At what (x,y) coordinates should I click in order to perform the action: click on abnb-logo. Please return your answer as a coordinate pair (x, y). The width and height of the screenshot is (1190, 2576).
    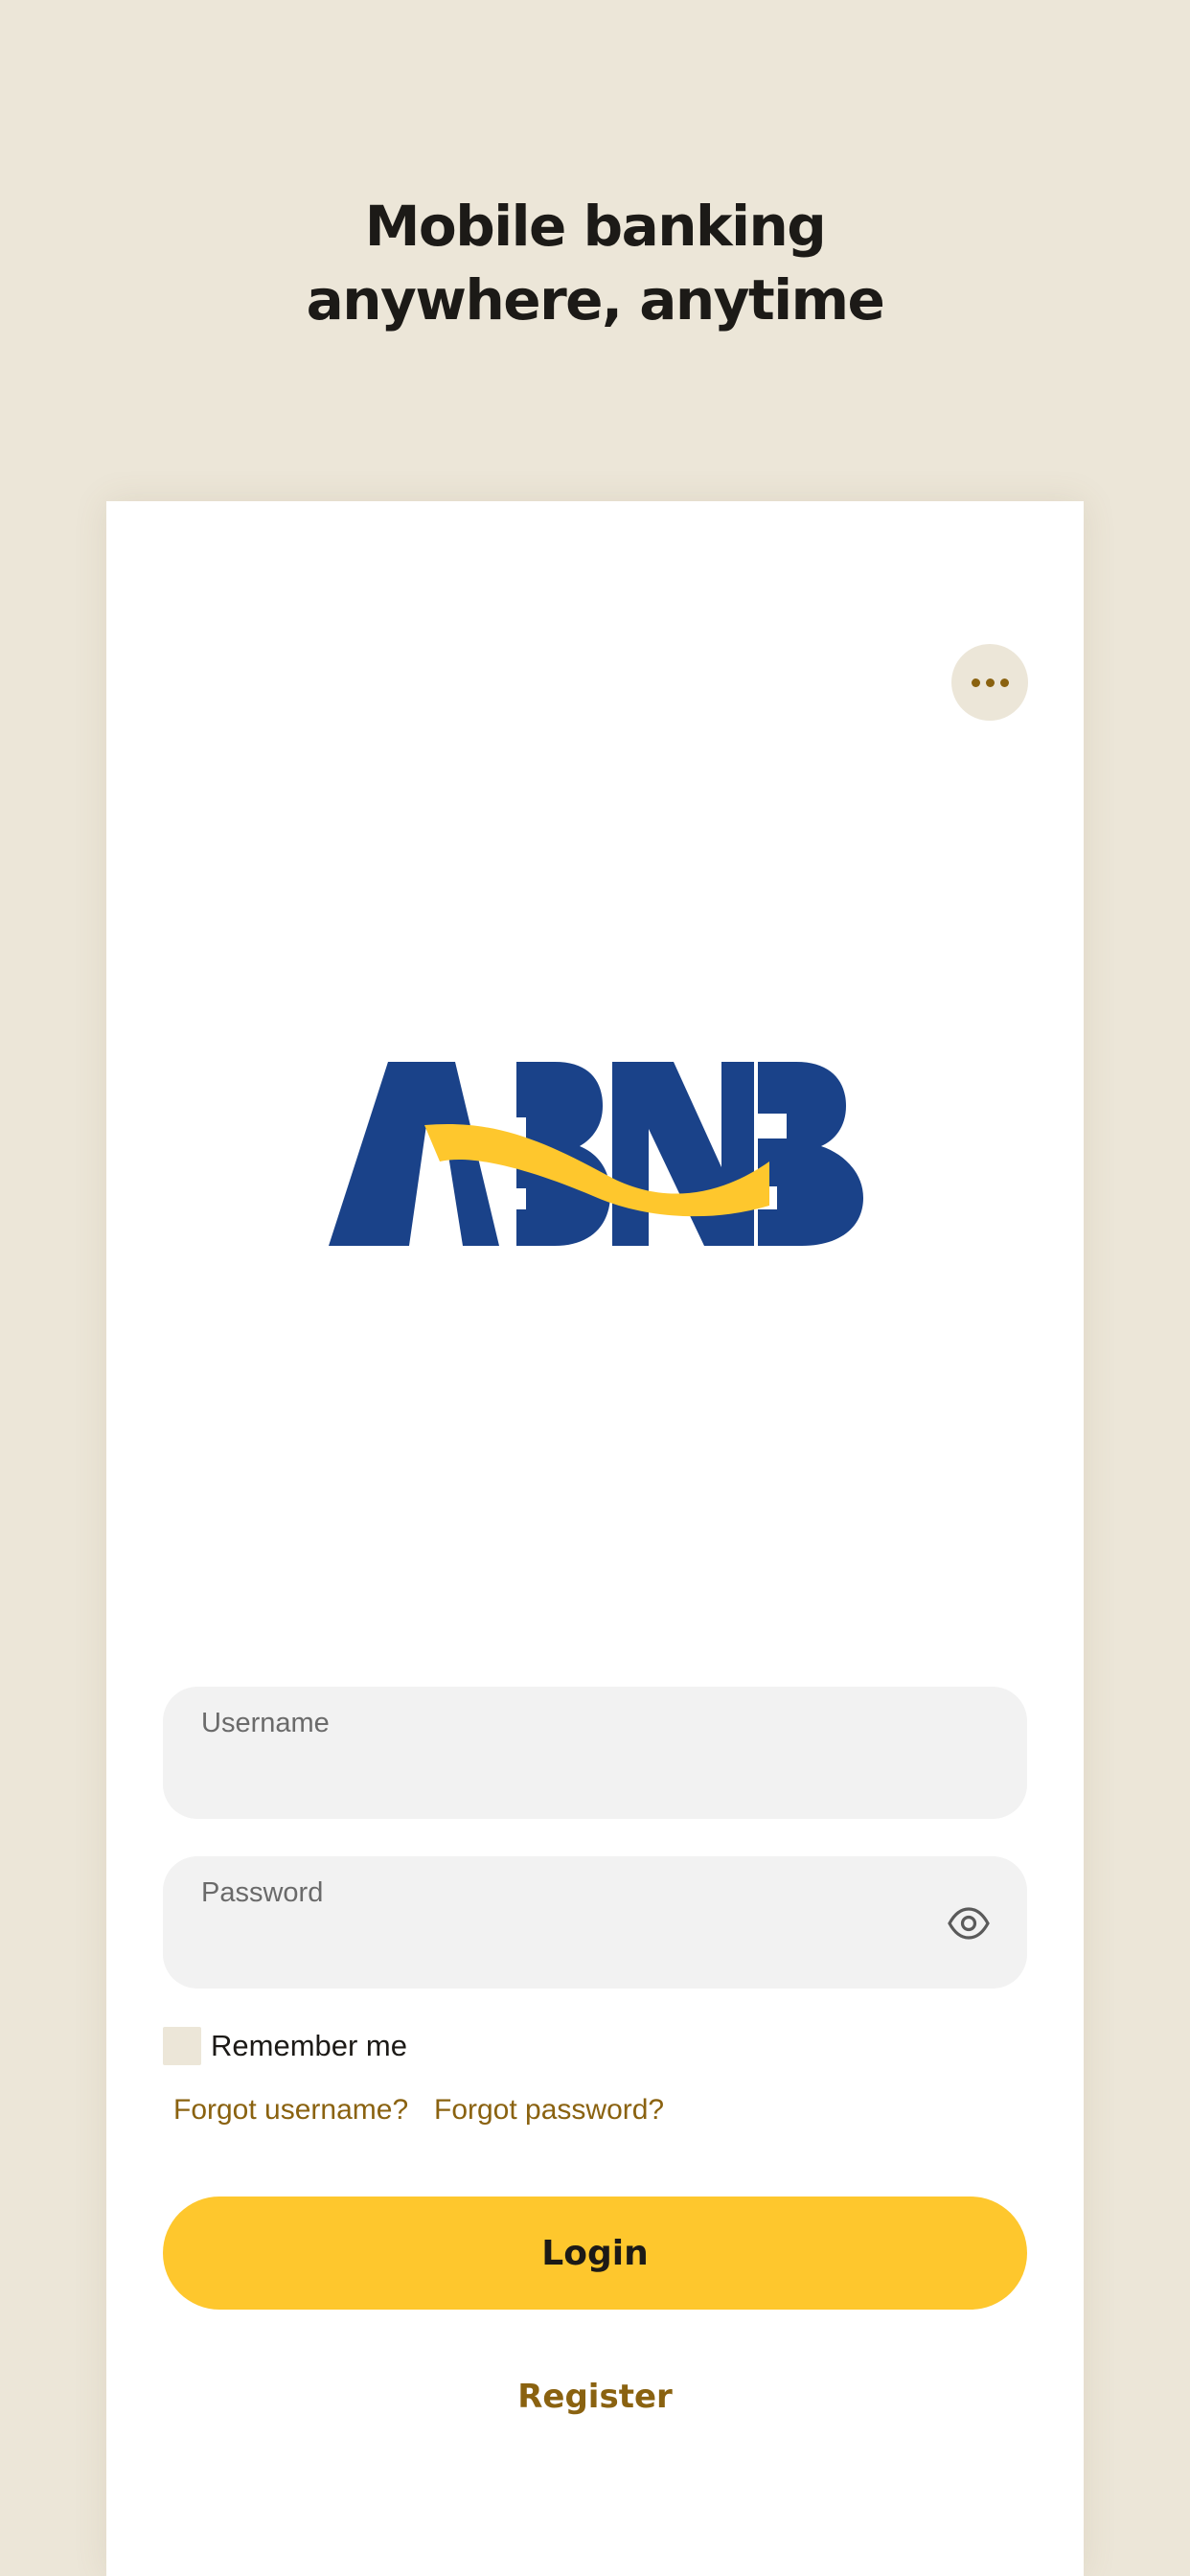
    Looking at the image, I should click on (596, 1154).